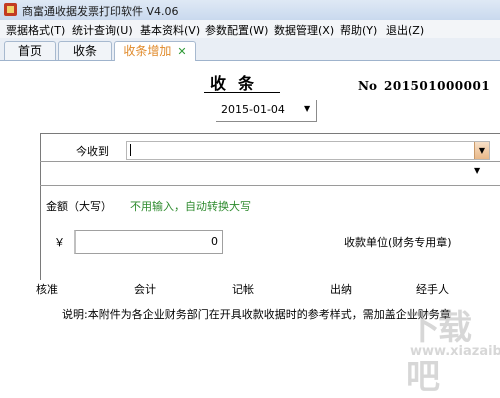 The width and height of the screenshot is (500, 398). What do you see at coordinates (145, 289) in the screenshot?
I see `signature-accountant: 会计` at bounding box center [145, 289].